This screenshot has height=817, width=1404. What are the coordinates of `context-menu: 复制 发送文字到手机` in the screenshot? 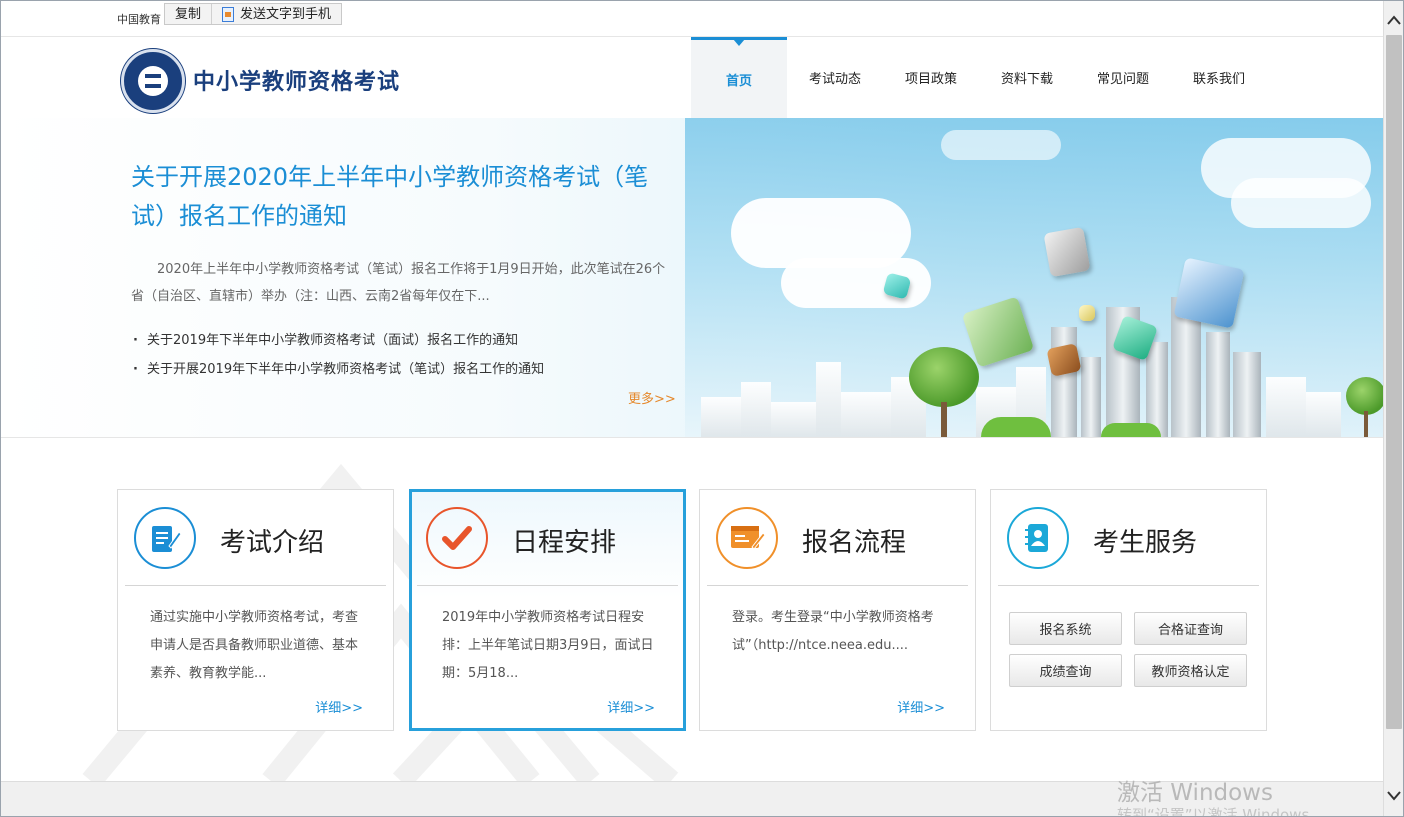 It's located at (253, 14).